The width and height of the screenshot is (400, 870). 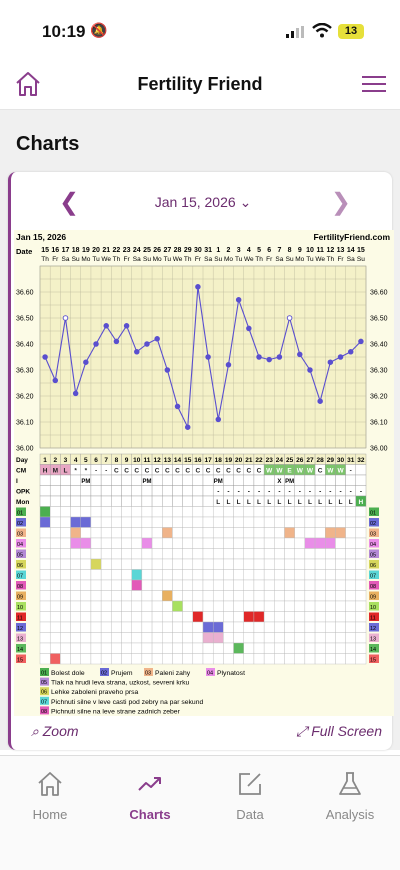 What do you see at coordinates (198, 460) in the screenshot?
I see `cycle-day: 16` at bounding box center [198, 460].